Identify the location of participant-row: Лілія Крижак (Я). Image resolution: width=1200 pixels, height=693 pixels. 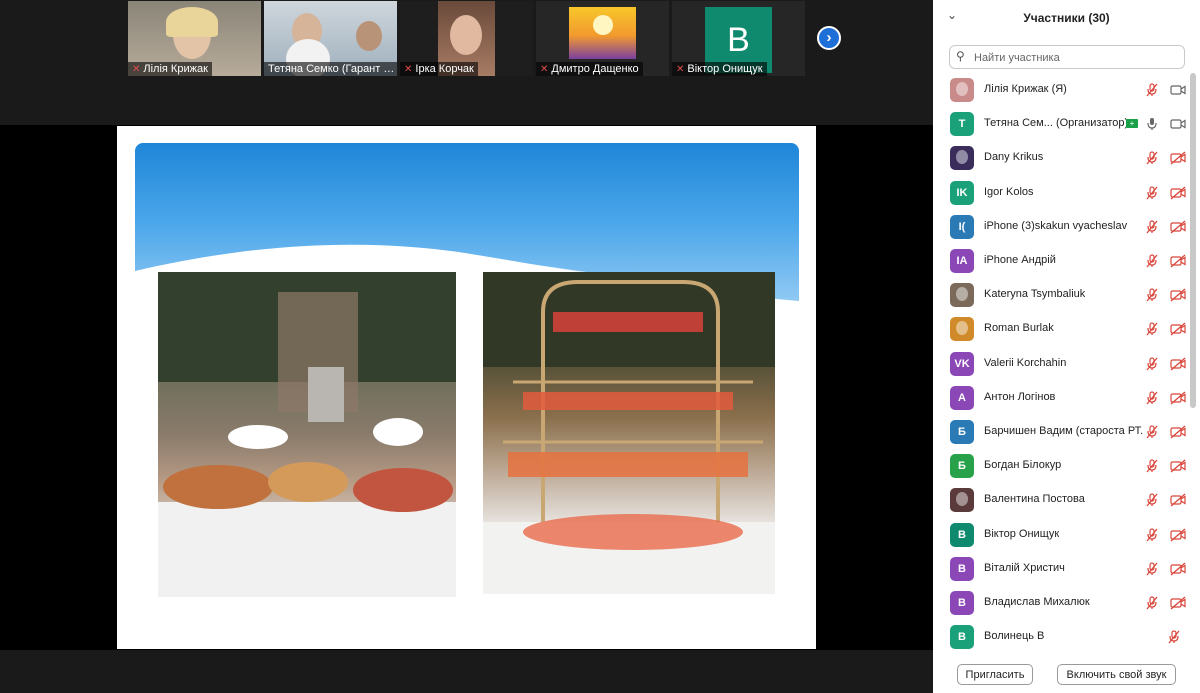
(1060, 90).